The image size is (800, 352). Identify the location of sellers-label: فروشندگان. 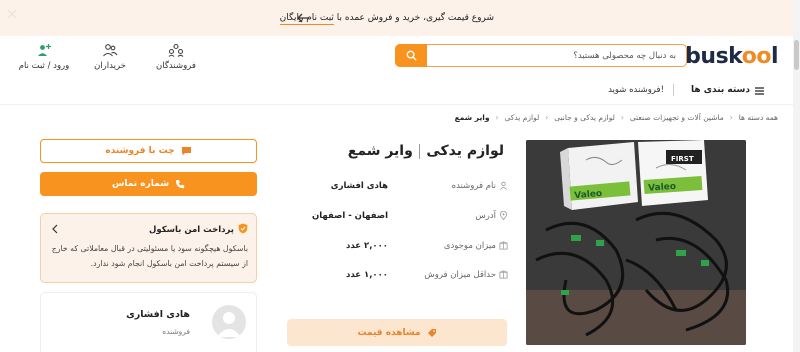
(176, 66).